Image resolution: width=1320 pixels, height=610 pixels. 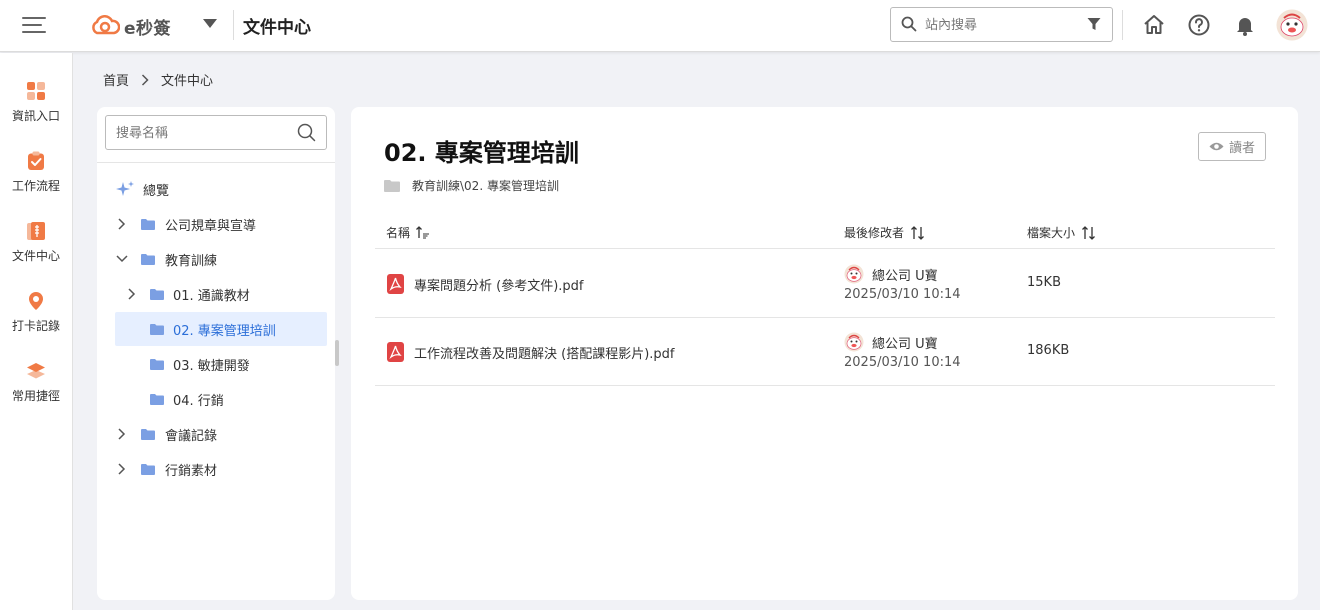 What do you see at coordinates (221, 189) in the screenshot?
I see `tree-item-overview: 總覽` at bounding box center [221, 189].